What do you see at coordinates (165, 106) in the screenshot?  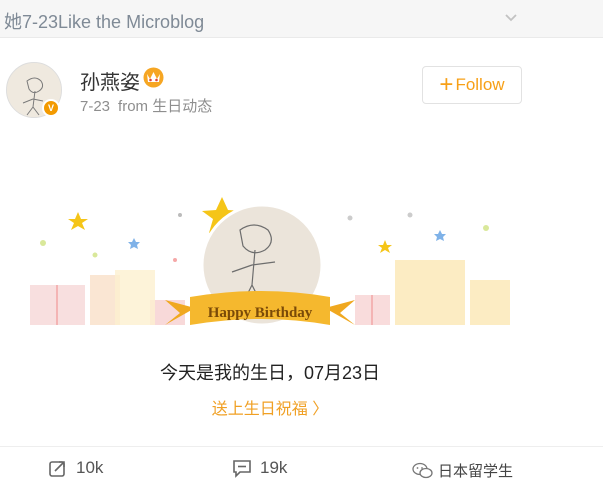 I see `post-source: from 生日动态` at bounding box center [165, 106].